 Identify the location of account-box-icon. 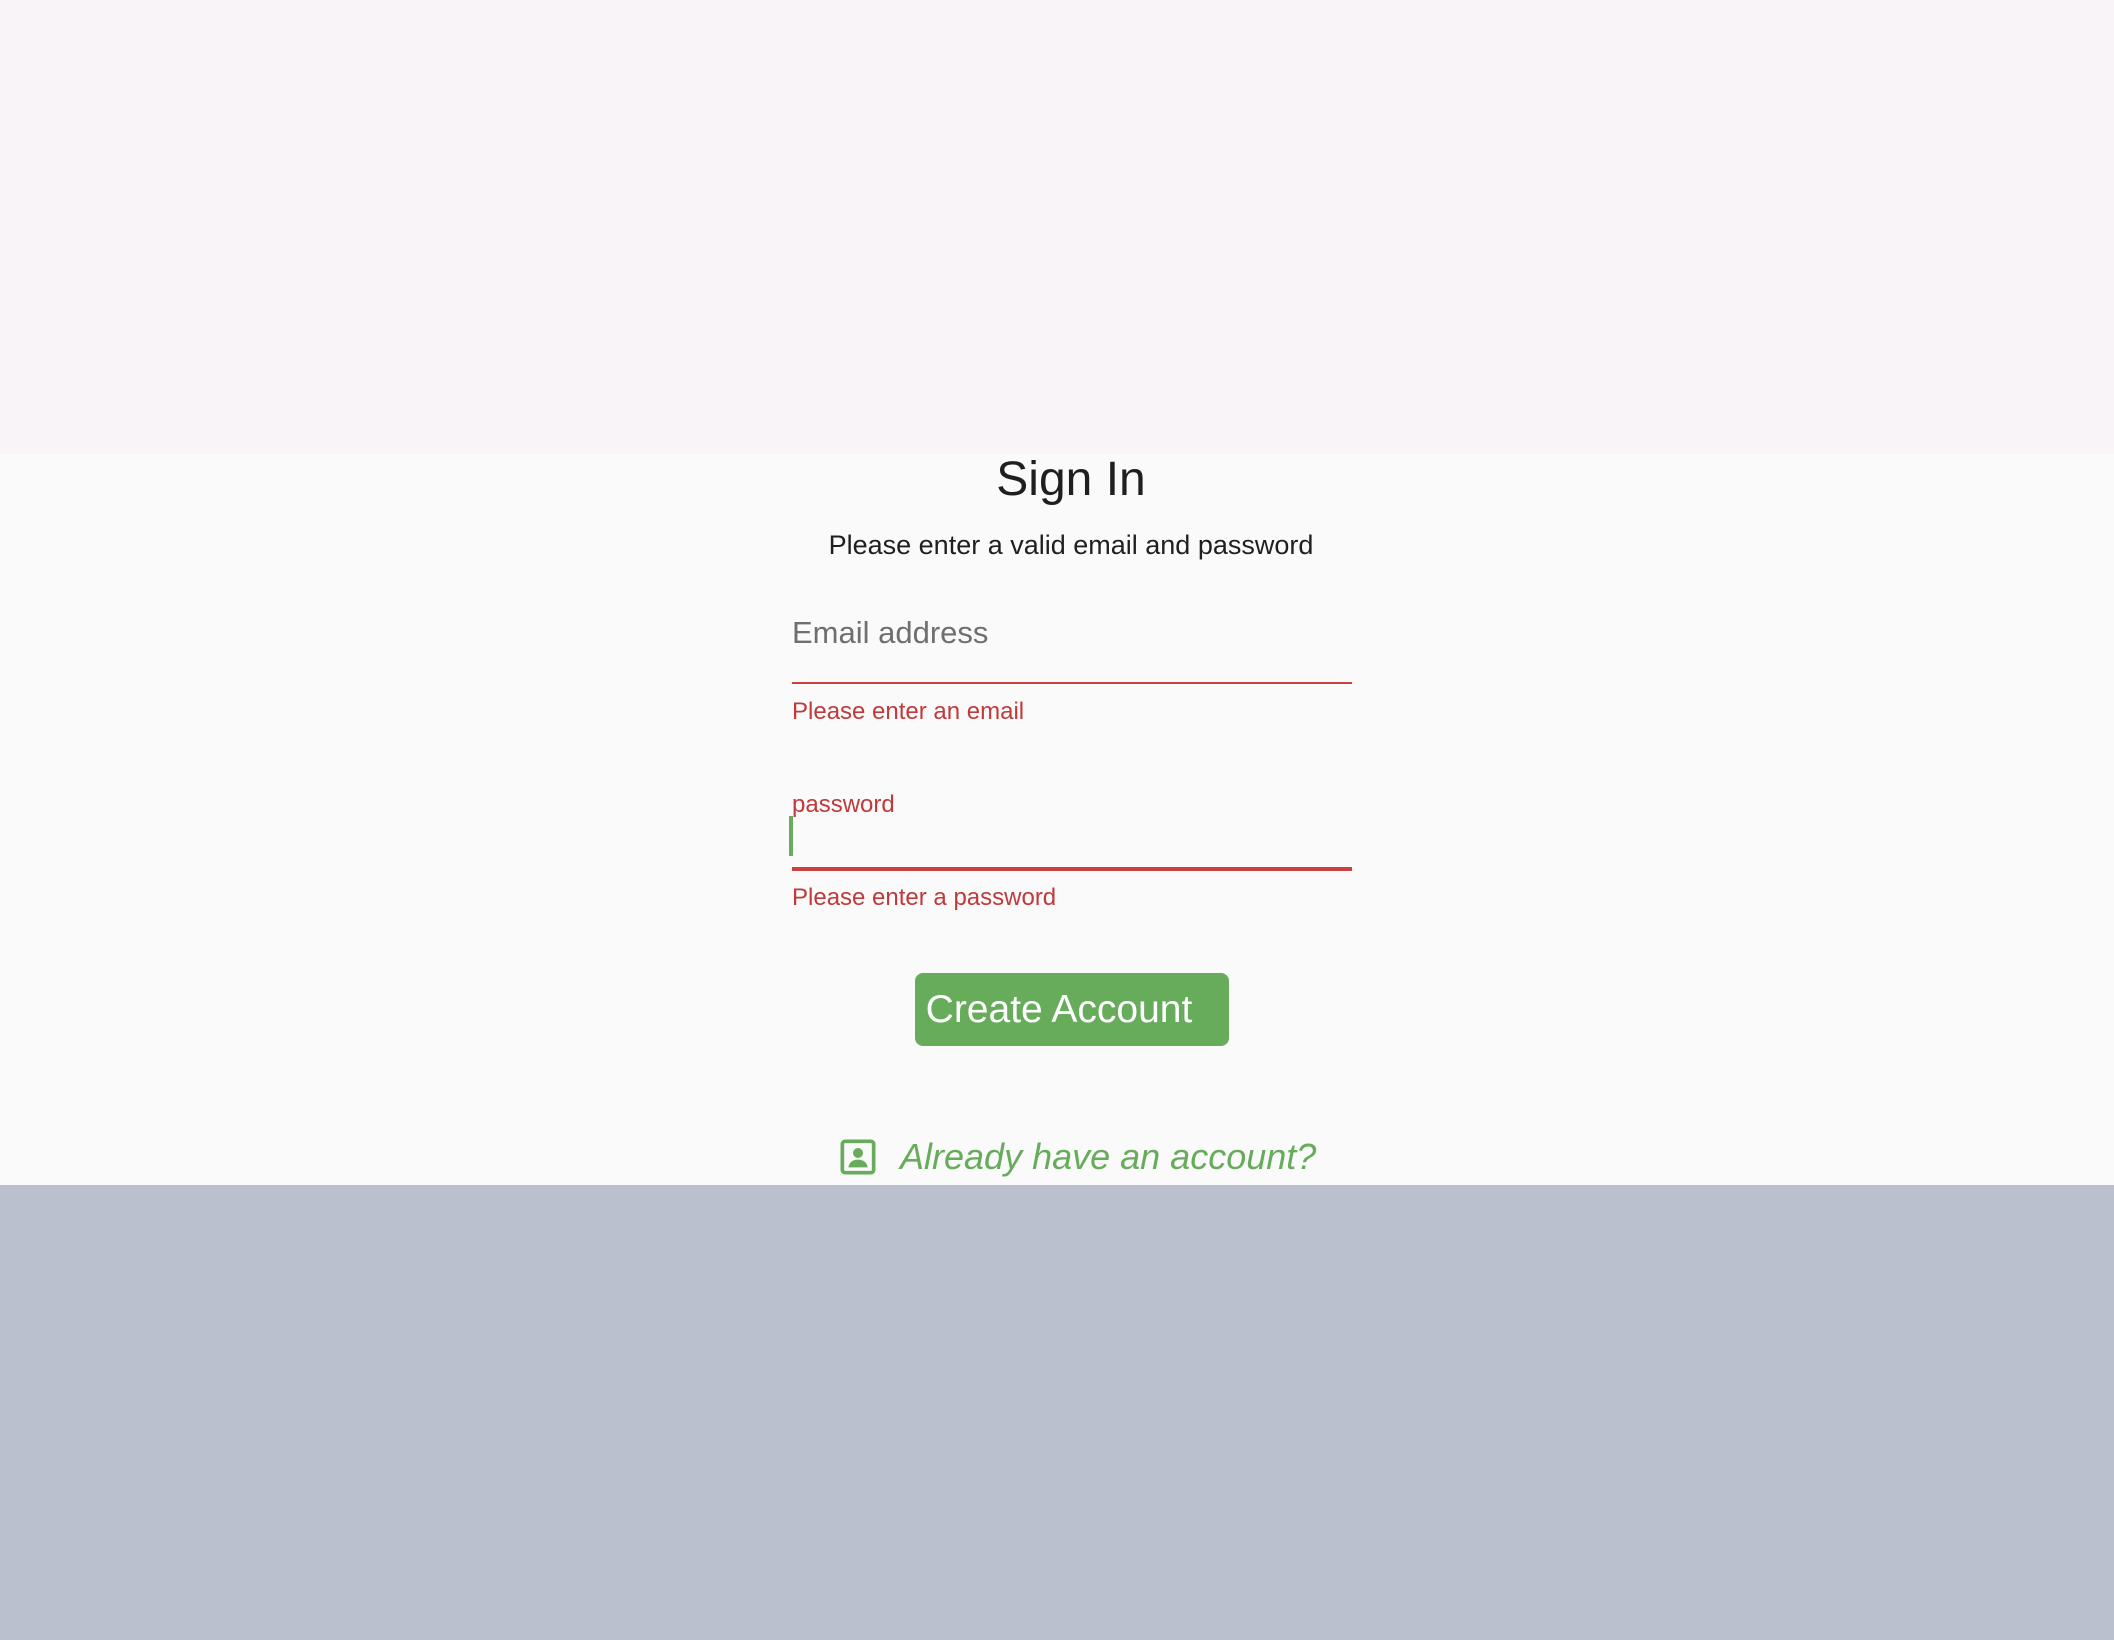
(858, 1157).